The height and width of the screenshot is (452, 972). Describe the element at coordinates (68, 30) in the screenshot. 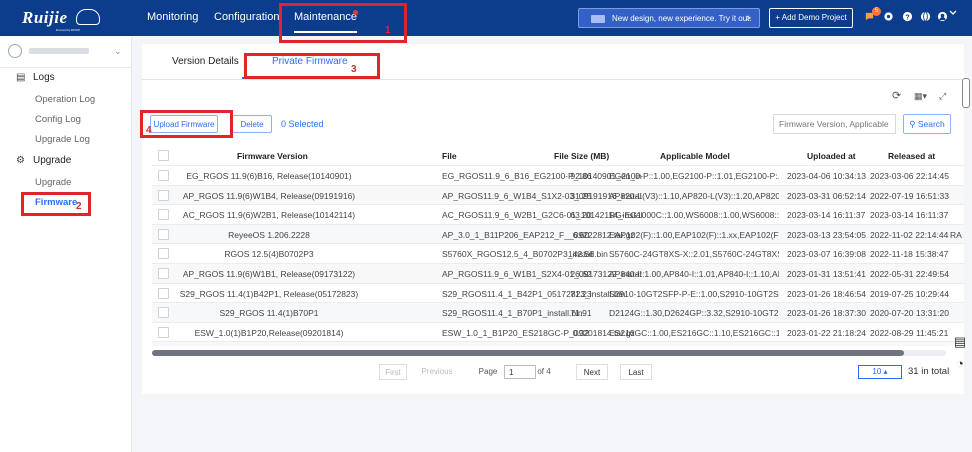

I see `logo-subtext: Powered by RUIJIE` at that location.